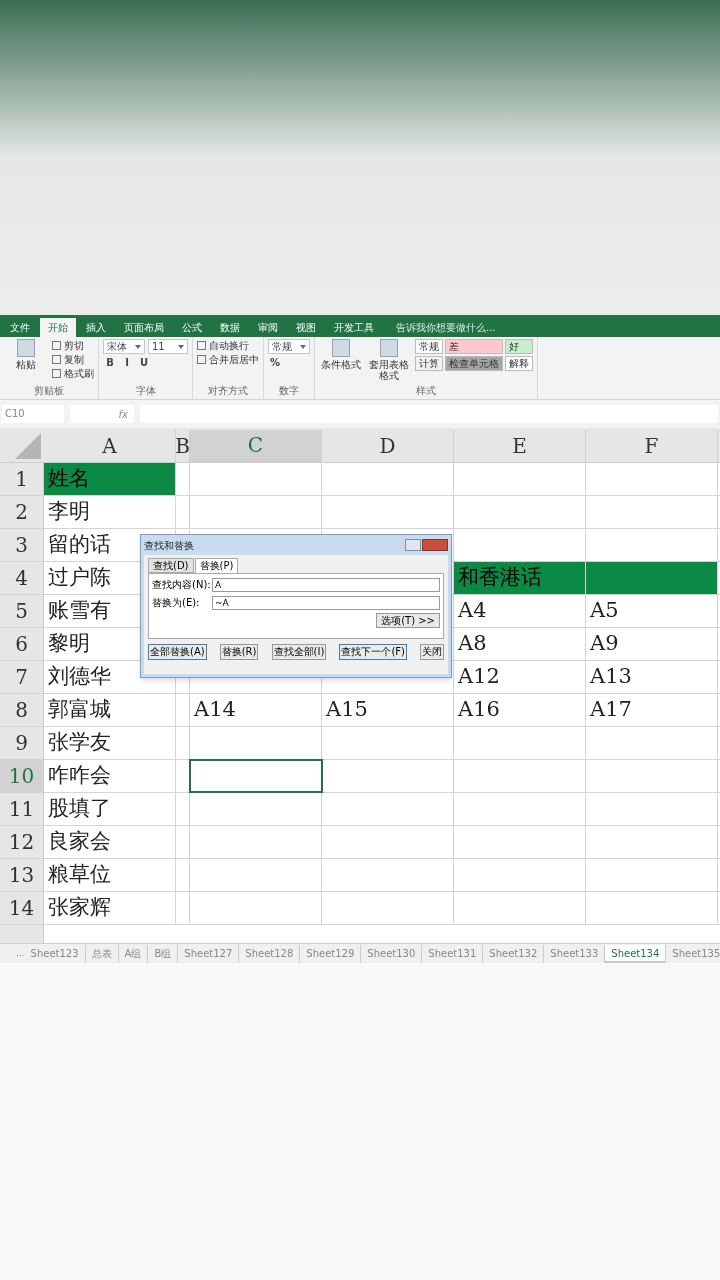 This screenshot has width=720, height=1280. What do you see at coordinates (22, 644) in the screenshot?
I see `row-header: 6` at bounding box center [22, 644].